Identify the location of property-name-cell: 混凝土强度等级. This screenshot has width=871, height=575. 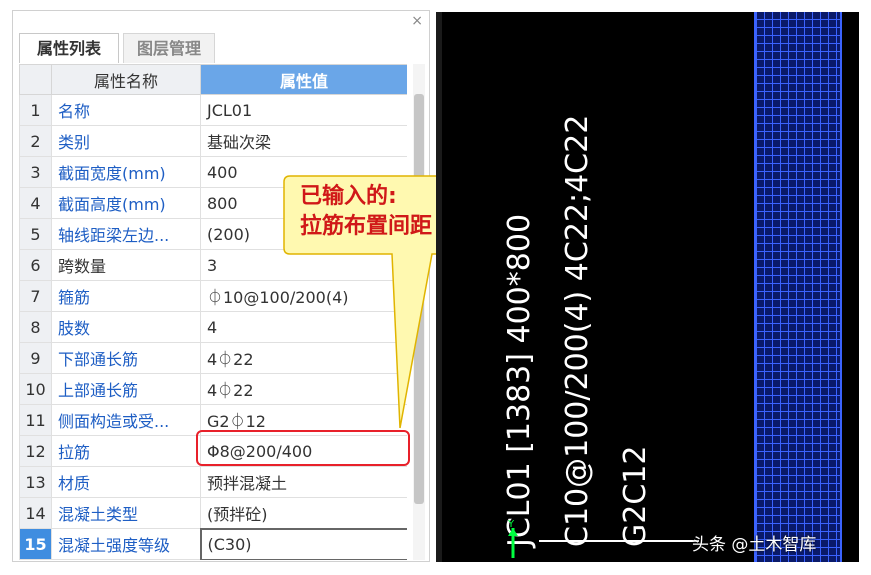
(126, 544).